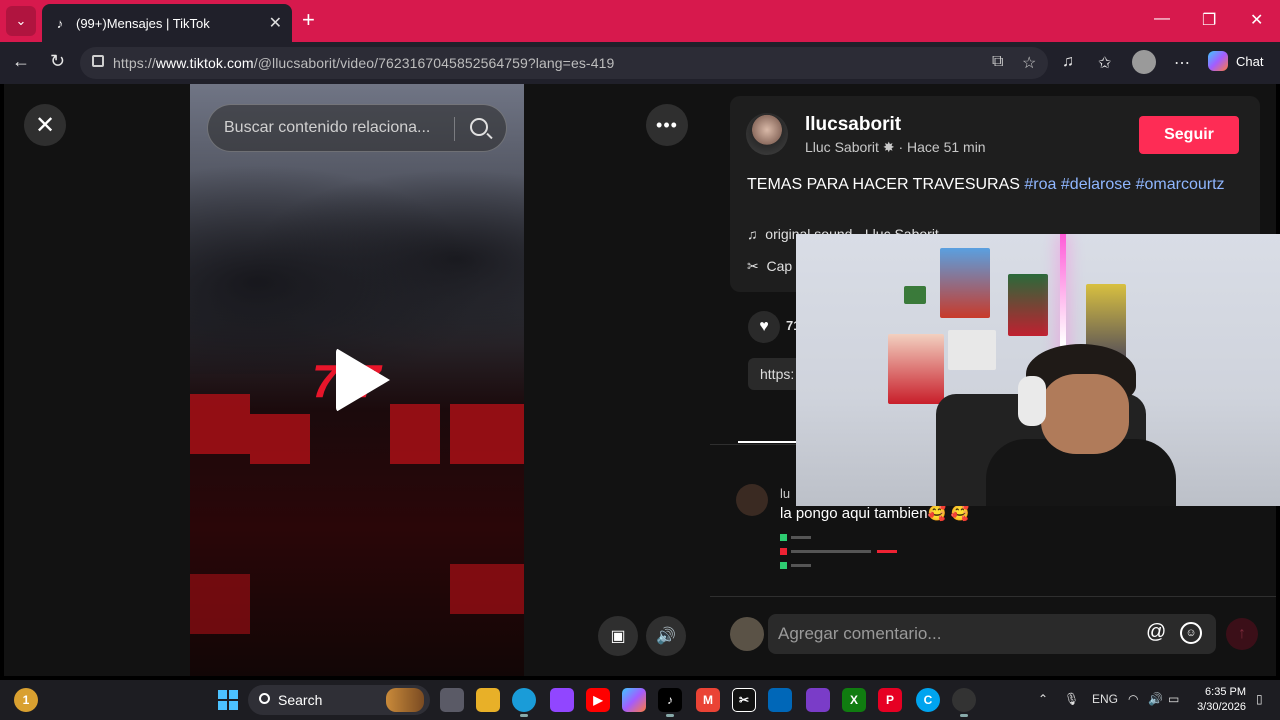 The width and height of the screenshot is (1280, 720). Describe the element at coordinates (598, 700) in the screenshot. I see `youtube-icon: ▶` at that location.